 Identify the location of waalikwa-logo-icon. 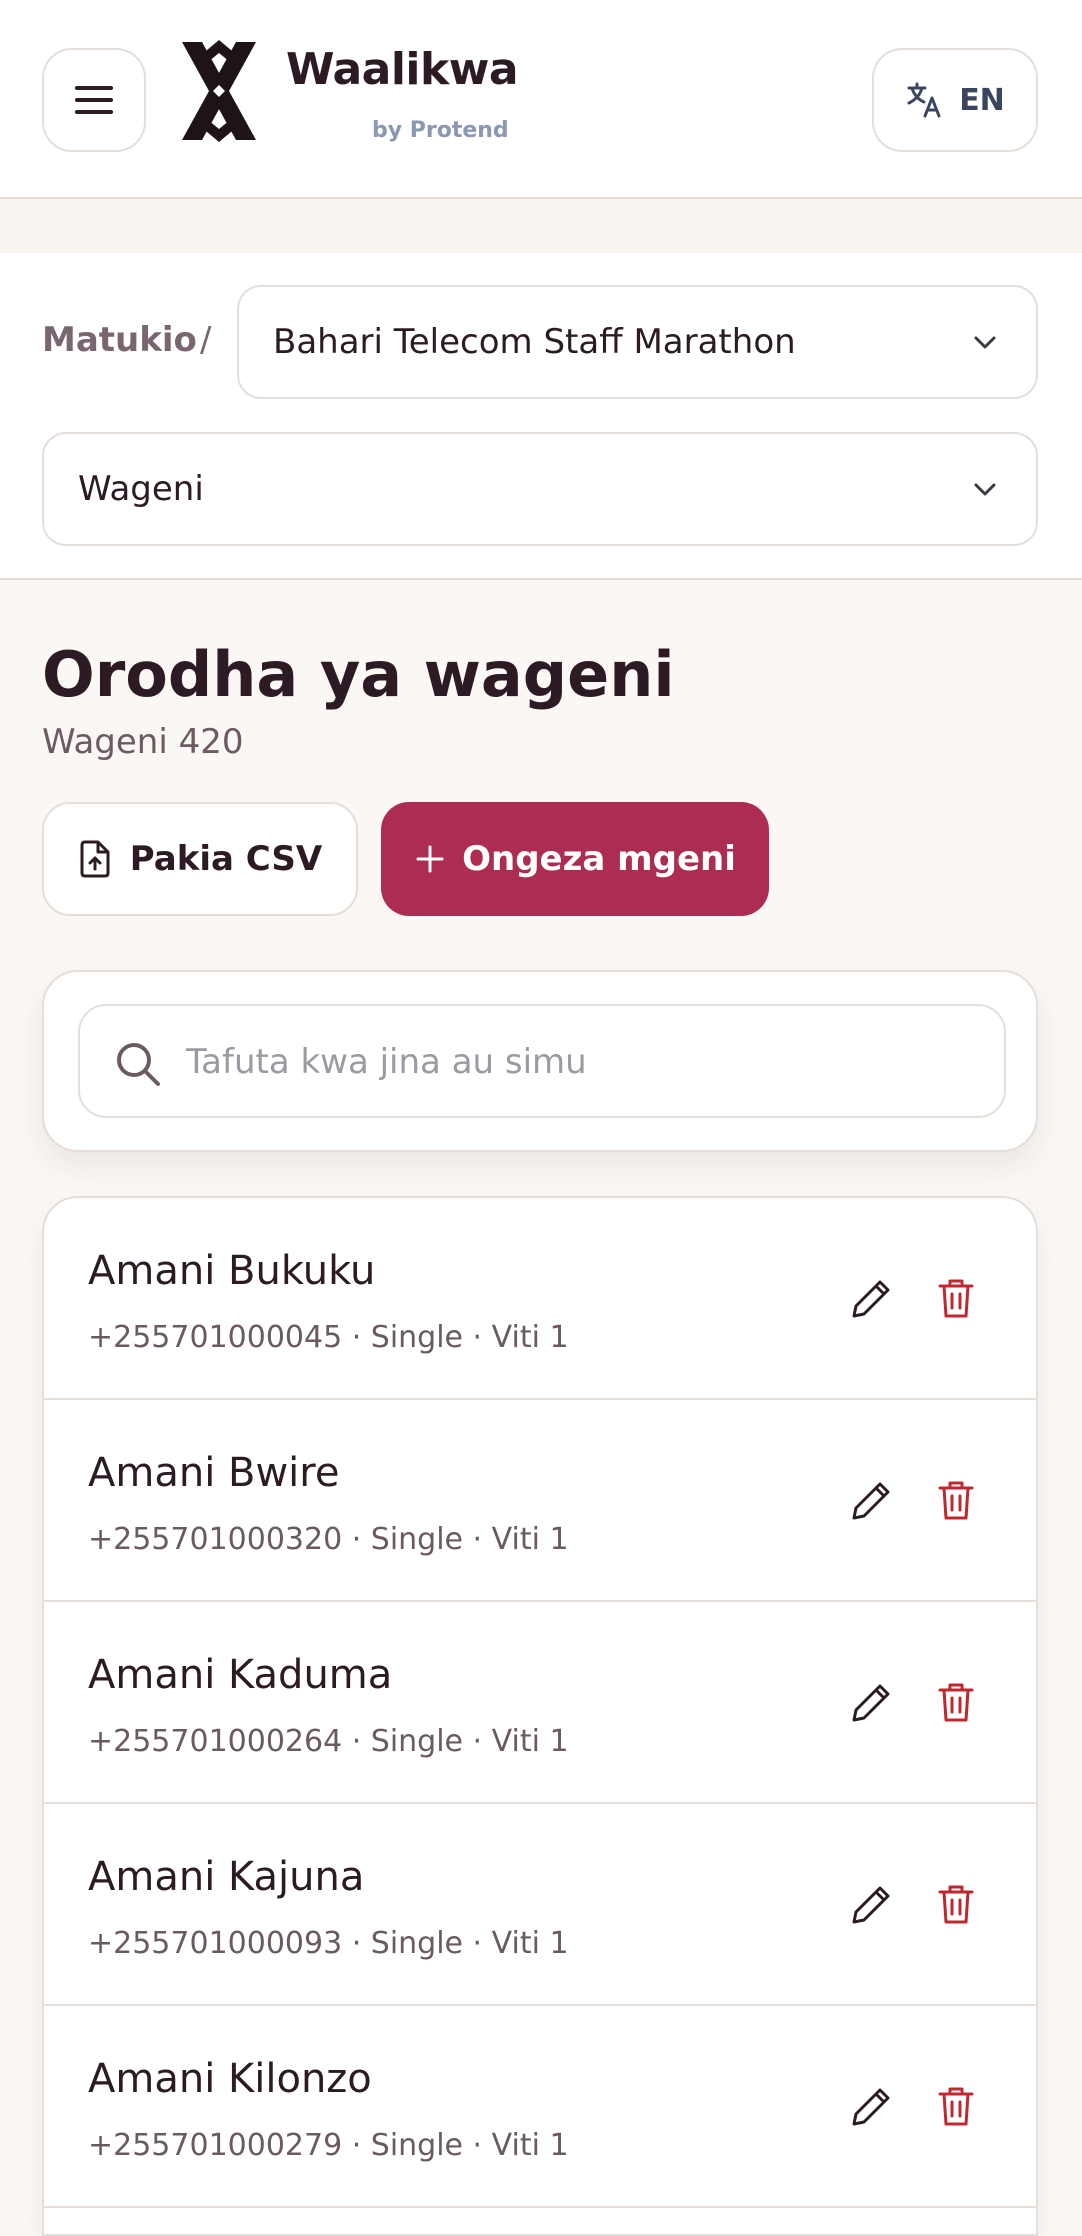
(219, 91).